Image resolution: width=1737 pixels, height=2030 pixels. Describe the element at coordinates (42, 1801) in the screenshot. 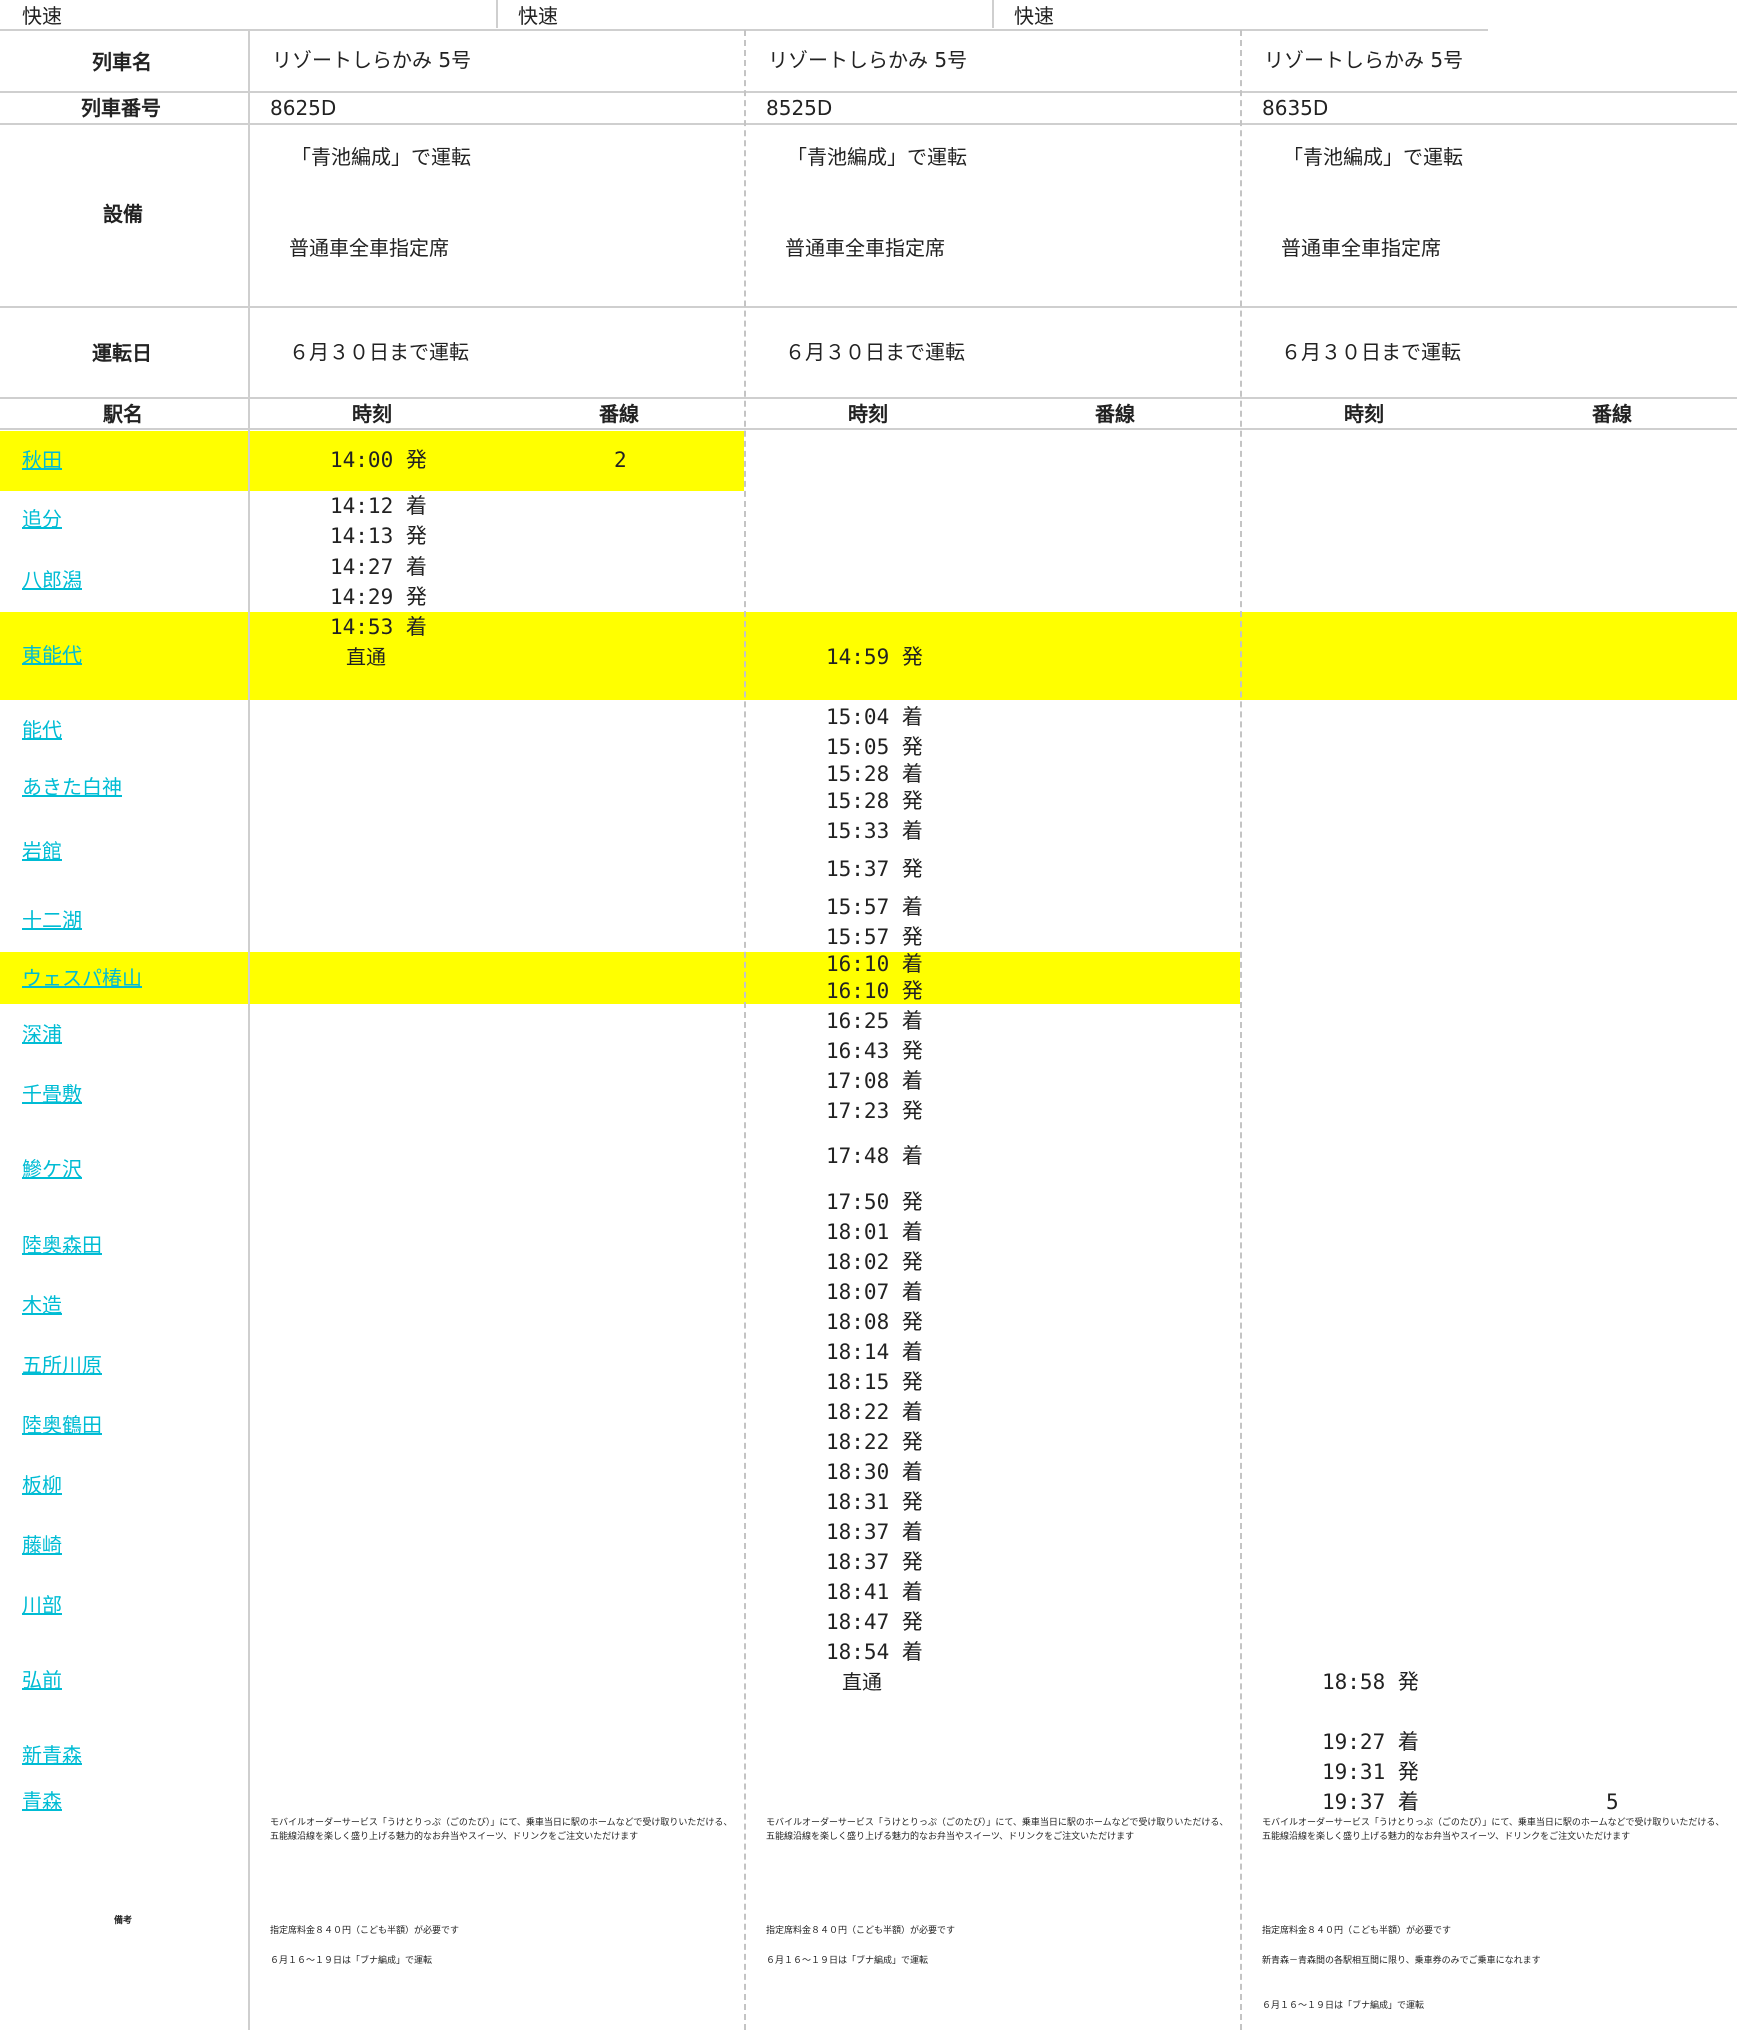

I see `station-link-aomori: 青森` at that location.